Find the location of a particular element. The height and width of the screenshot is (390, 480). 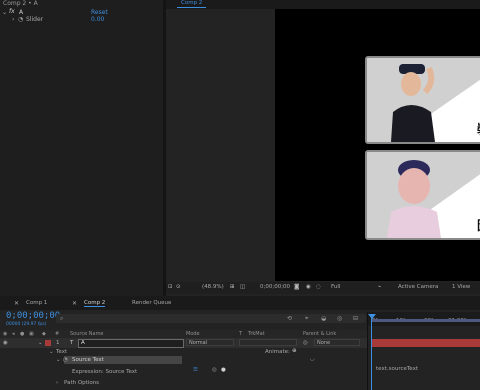

lock-icon: ▣ is located at coordinates (31, 334).